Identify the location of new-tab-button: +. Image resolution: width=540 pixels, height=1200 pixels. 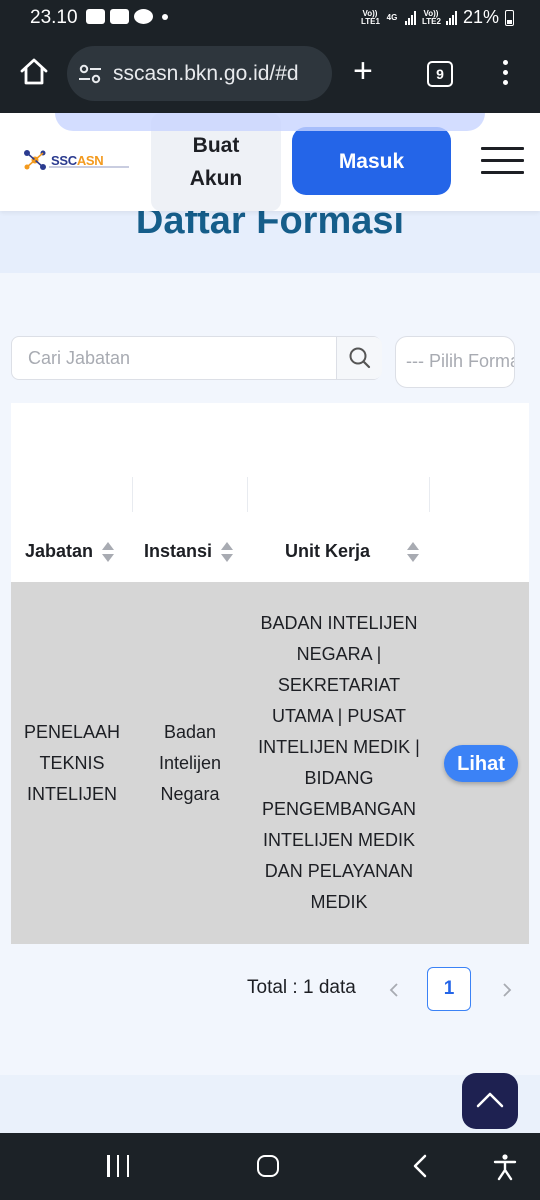
(363, 71).